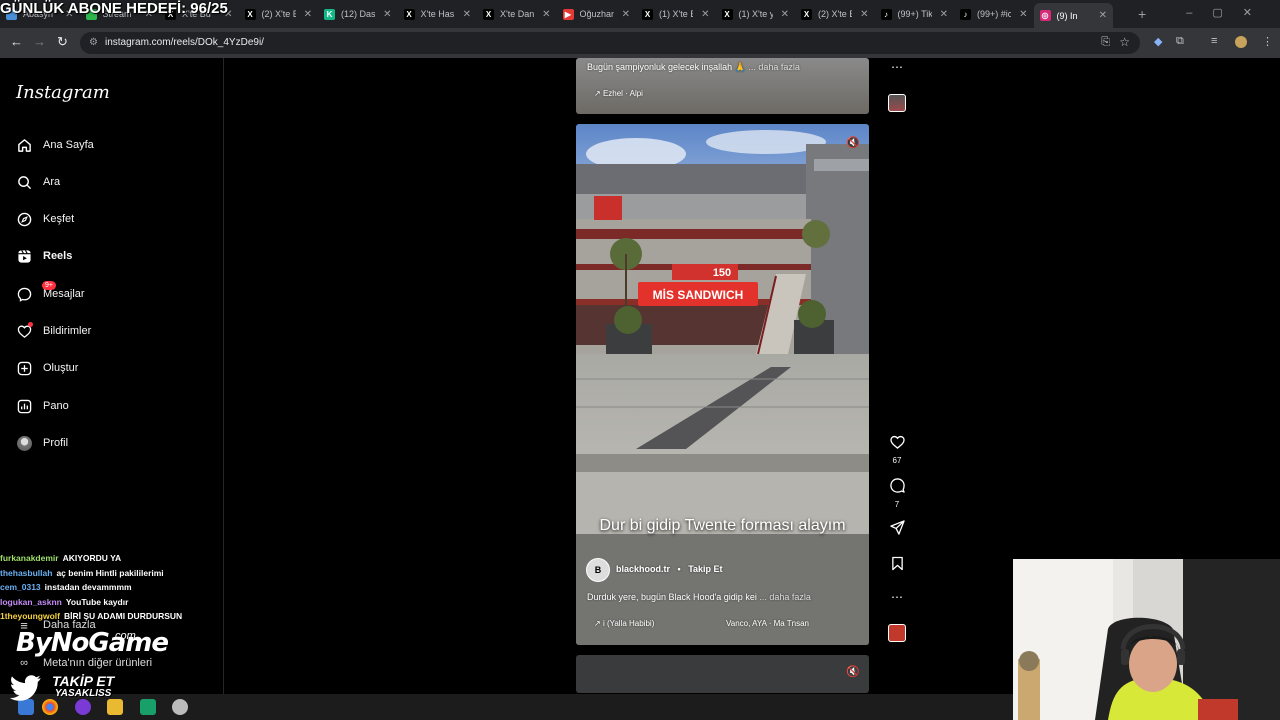 Image resolution: width=1280 pixels, height=720 pixels. I want to click on app-taskbar-icon, so click(83, 707).